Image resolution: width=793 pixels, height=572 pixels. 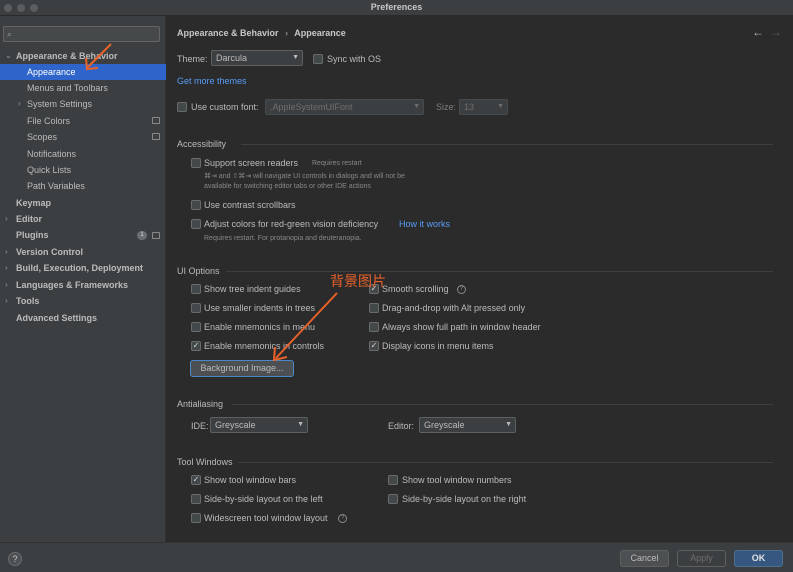 What do you see at coordinates (396, 557) in the screenshot?
I see `dialog-footer: ? Cancel Apply OK` at bounding box center [396, 557].